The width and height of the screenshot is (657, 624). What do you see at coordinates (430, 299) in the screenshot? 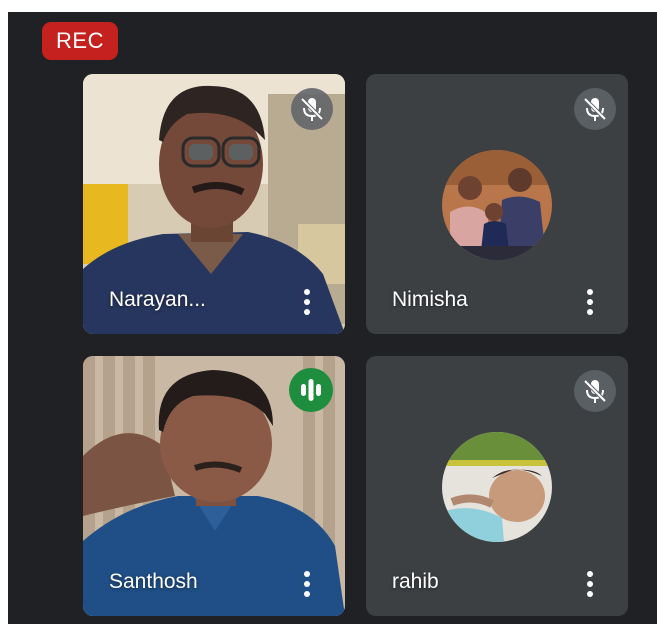
I see `participant-name: Nimisha` at bounding box center [430, 299].